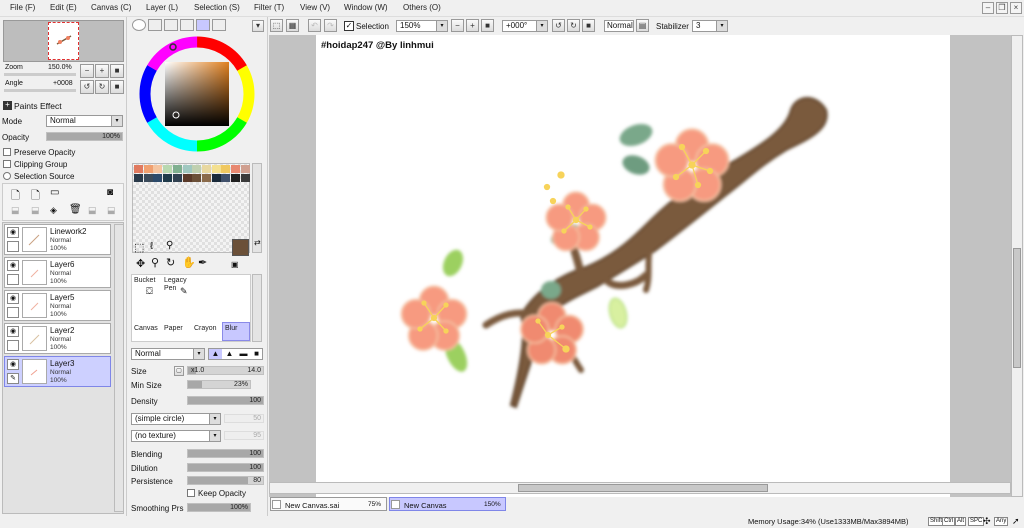 Image resolution: width=1024 pixels, height=528 pixels. What do you see at coordinates (256, 354) in the screenshot?
I see `brush-shape-flat-icon: ■` at bounding box center [256, 354].